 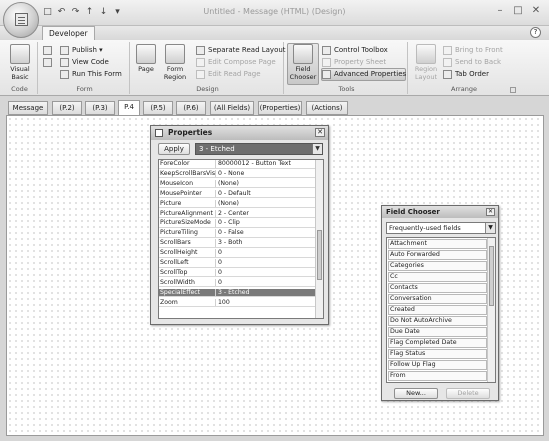 What do you see at coordinates (267, 233) in the screenshot?
I see `property-value: 0 - False` at bounding box center [267, 233].